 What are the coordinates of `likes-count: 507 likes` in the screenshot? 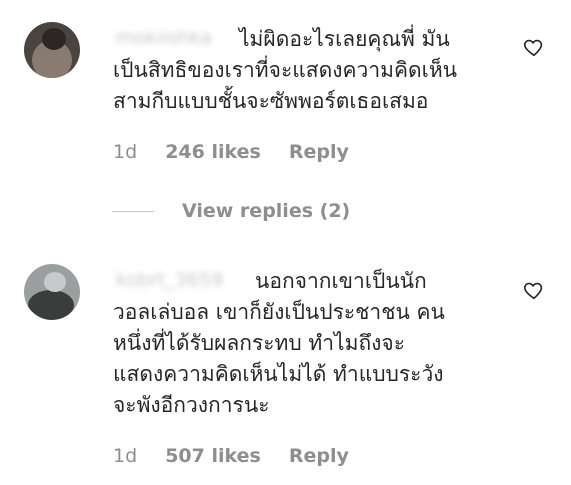 It's located at (213, 456).